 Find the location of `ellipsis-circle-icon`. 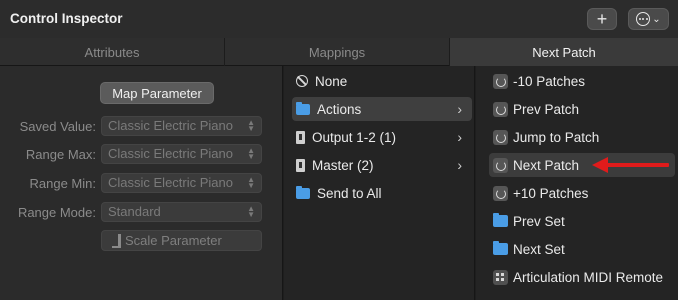

ellipsis-circle-icon is located at coordinates (643, 19).